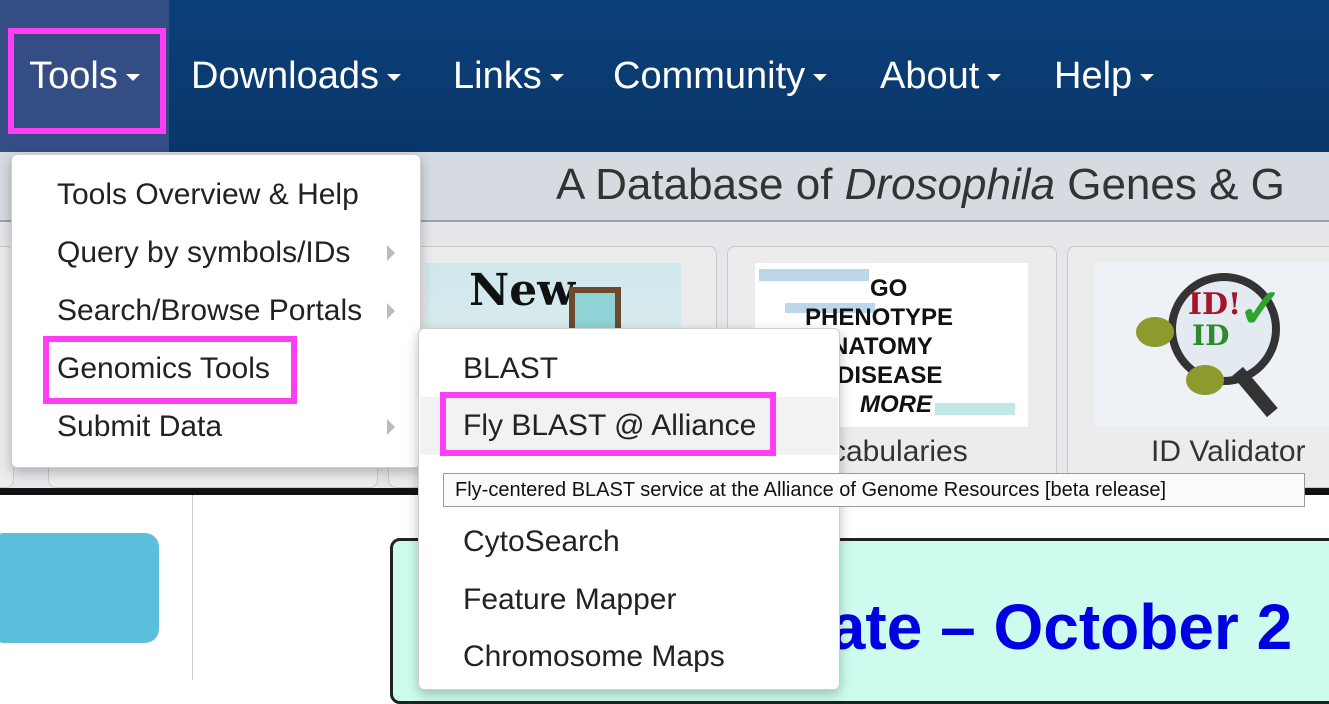 The image size is (1329, 704). I want to click on submenu-item-feature-mapper: Feature Mapper, so click(569, 600).